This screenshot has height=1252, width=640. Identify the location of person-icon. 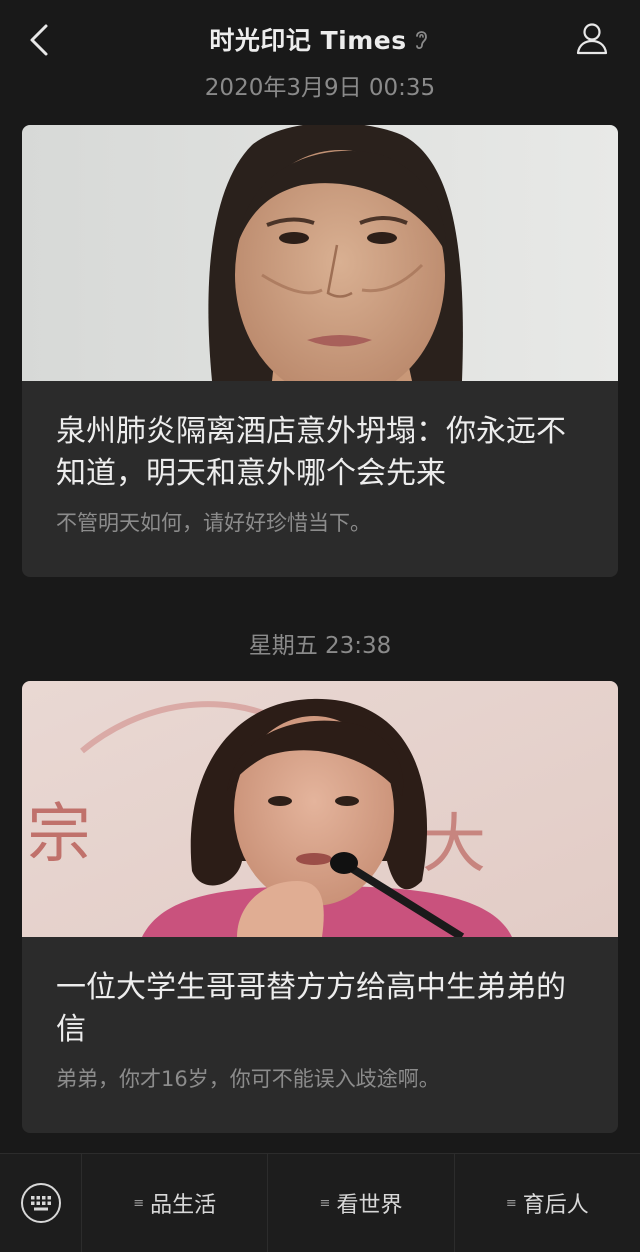
(592, 39).